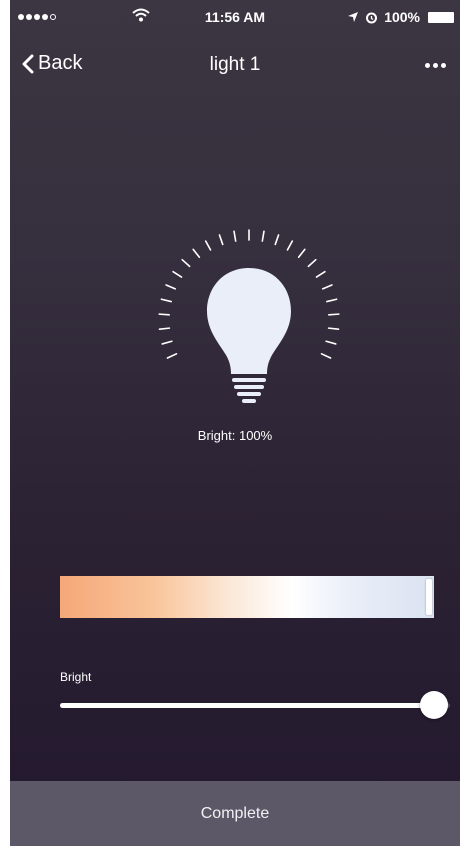 The image size is (470, 846). I want to click on light-bulb-icon, so click(249, 321).